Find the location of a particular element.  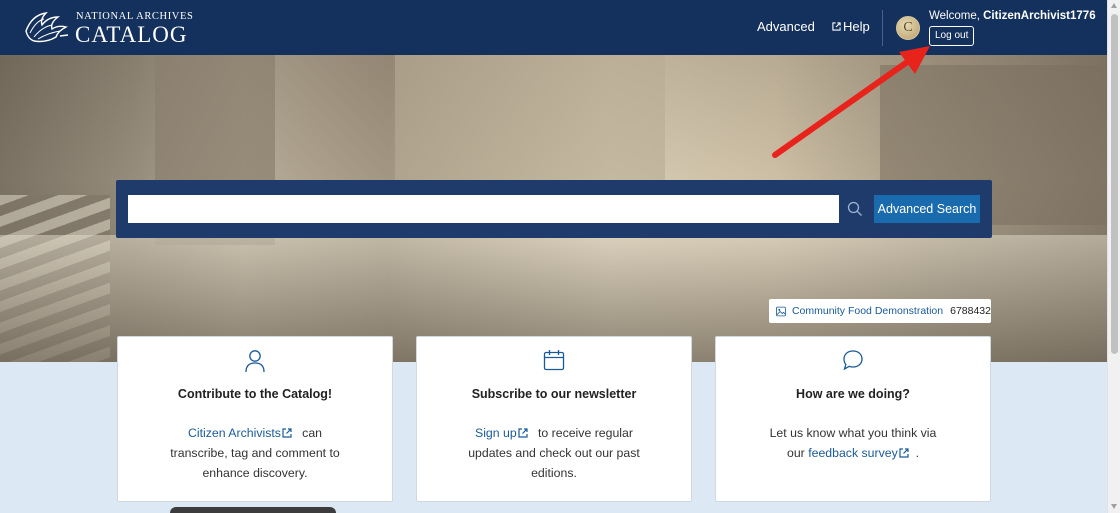

logout-button: Log out is located at coordinates (952, 36).